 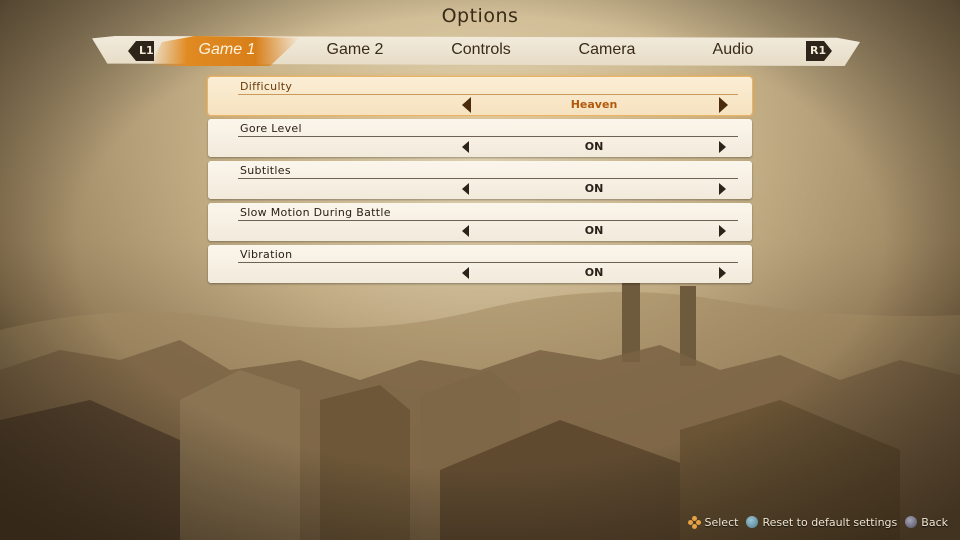 What do you see at coordinates (480, 180) in the screenshot?
I see `option-row-subtitles: Subtitles ON` at bounding box center [480, 180].